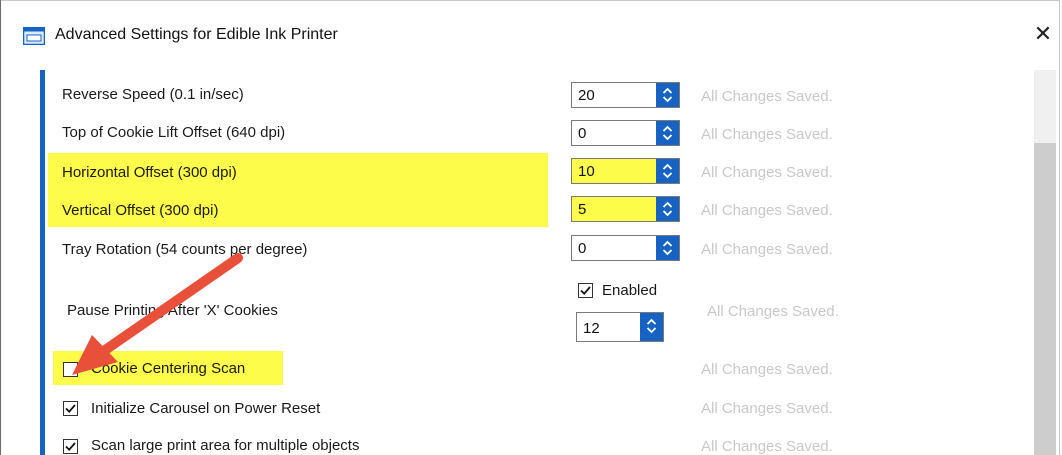  Describe the element at coordinates (767, 134) in the screenshot. I see `status-lift-offset: All Changes Saved.` at that location.